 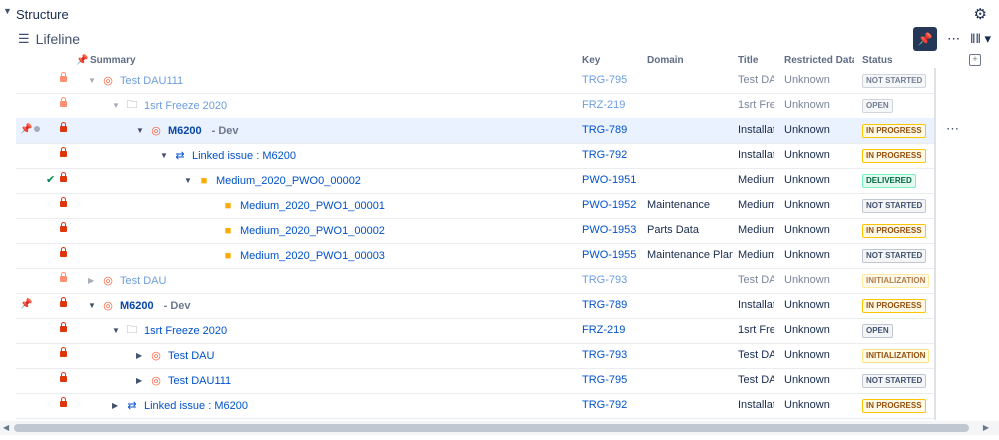 I want to click on status-badge: NOT STARTED, so click(x=894, y=256).